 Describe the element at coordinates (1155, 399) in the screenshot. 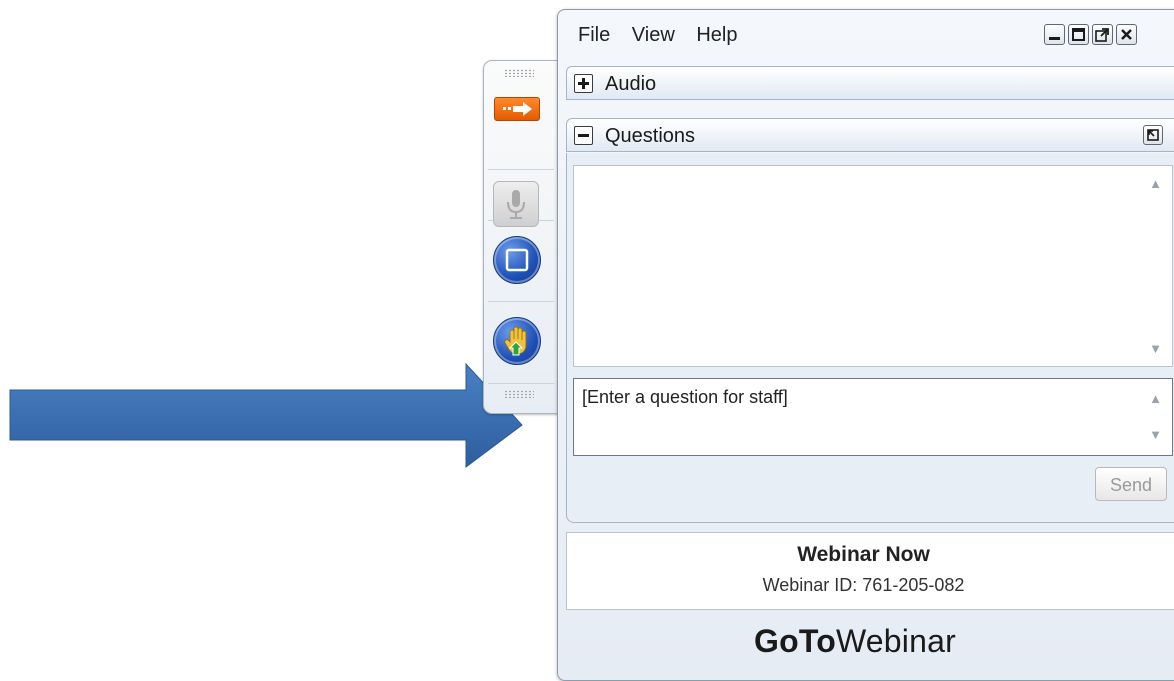

I see `input-scroll-up-icon: ▲` at that location.